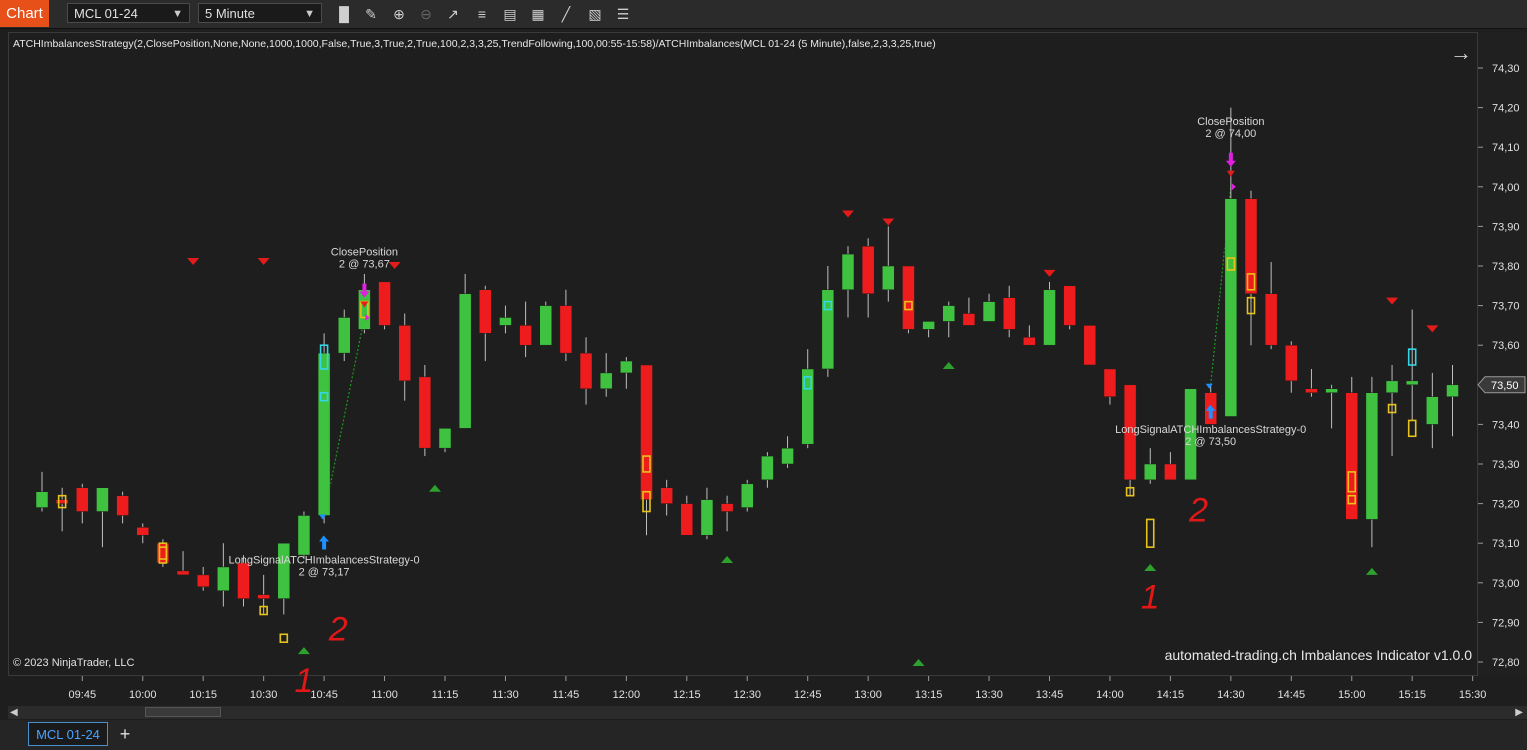 Image resolution: width=1527 pixels, height=750 pixels. Describe the element at coordinates (763, 735) in the screenshot. I see `bottom-tab-bar: MCL 01-24 +` at that location.